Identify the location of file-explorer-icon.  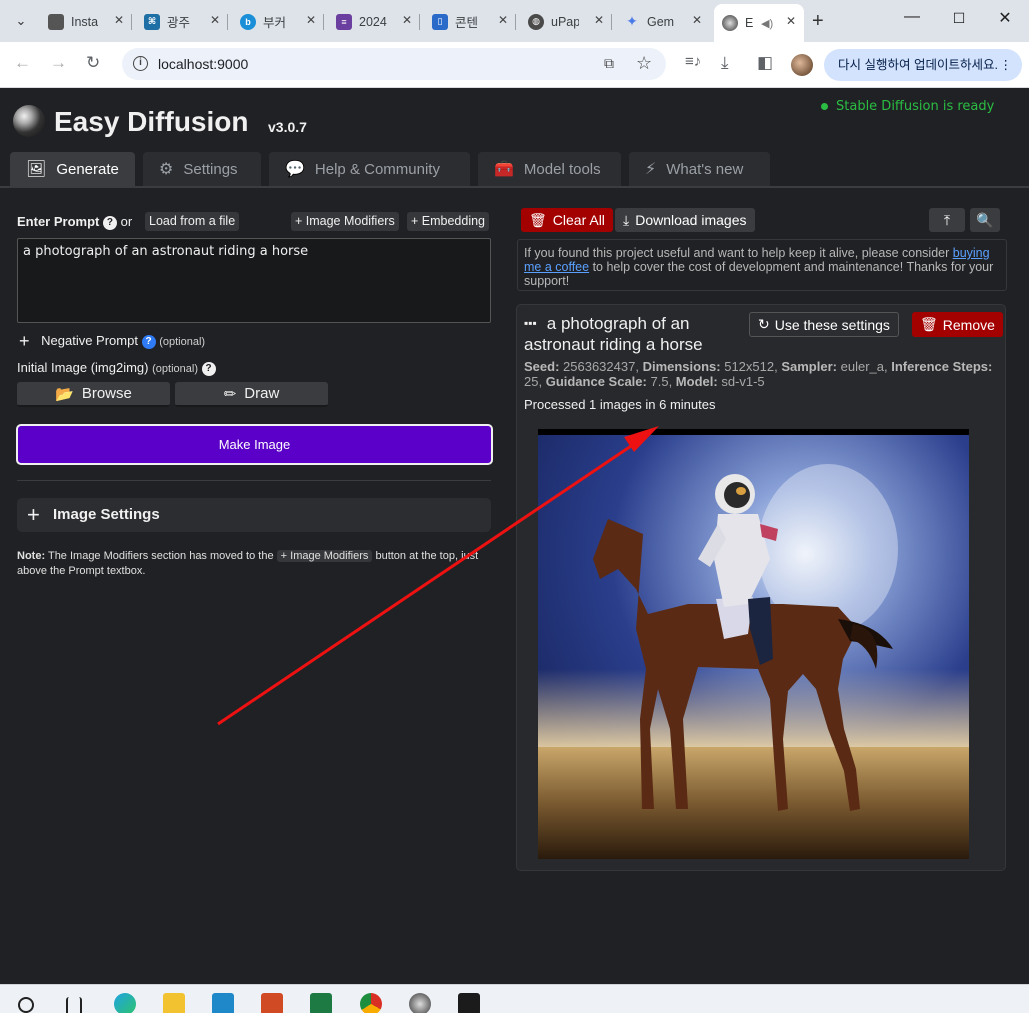
(174, 1003).